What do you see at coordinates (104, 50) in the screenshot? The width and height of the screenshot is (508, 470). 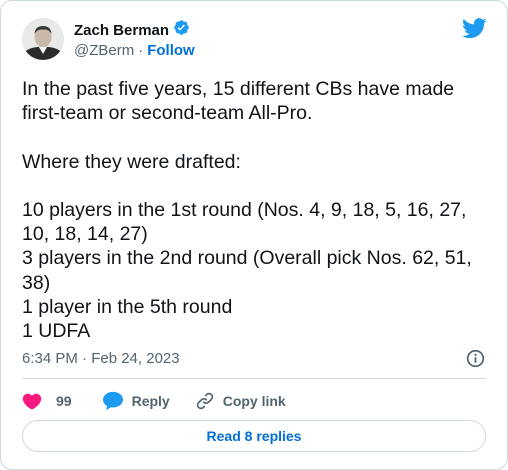 I see `author-handle: @ZBerm` at bounding box center [104, 50].